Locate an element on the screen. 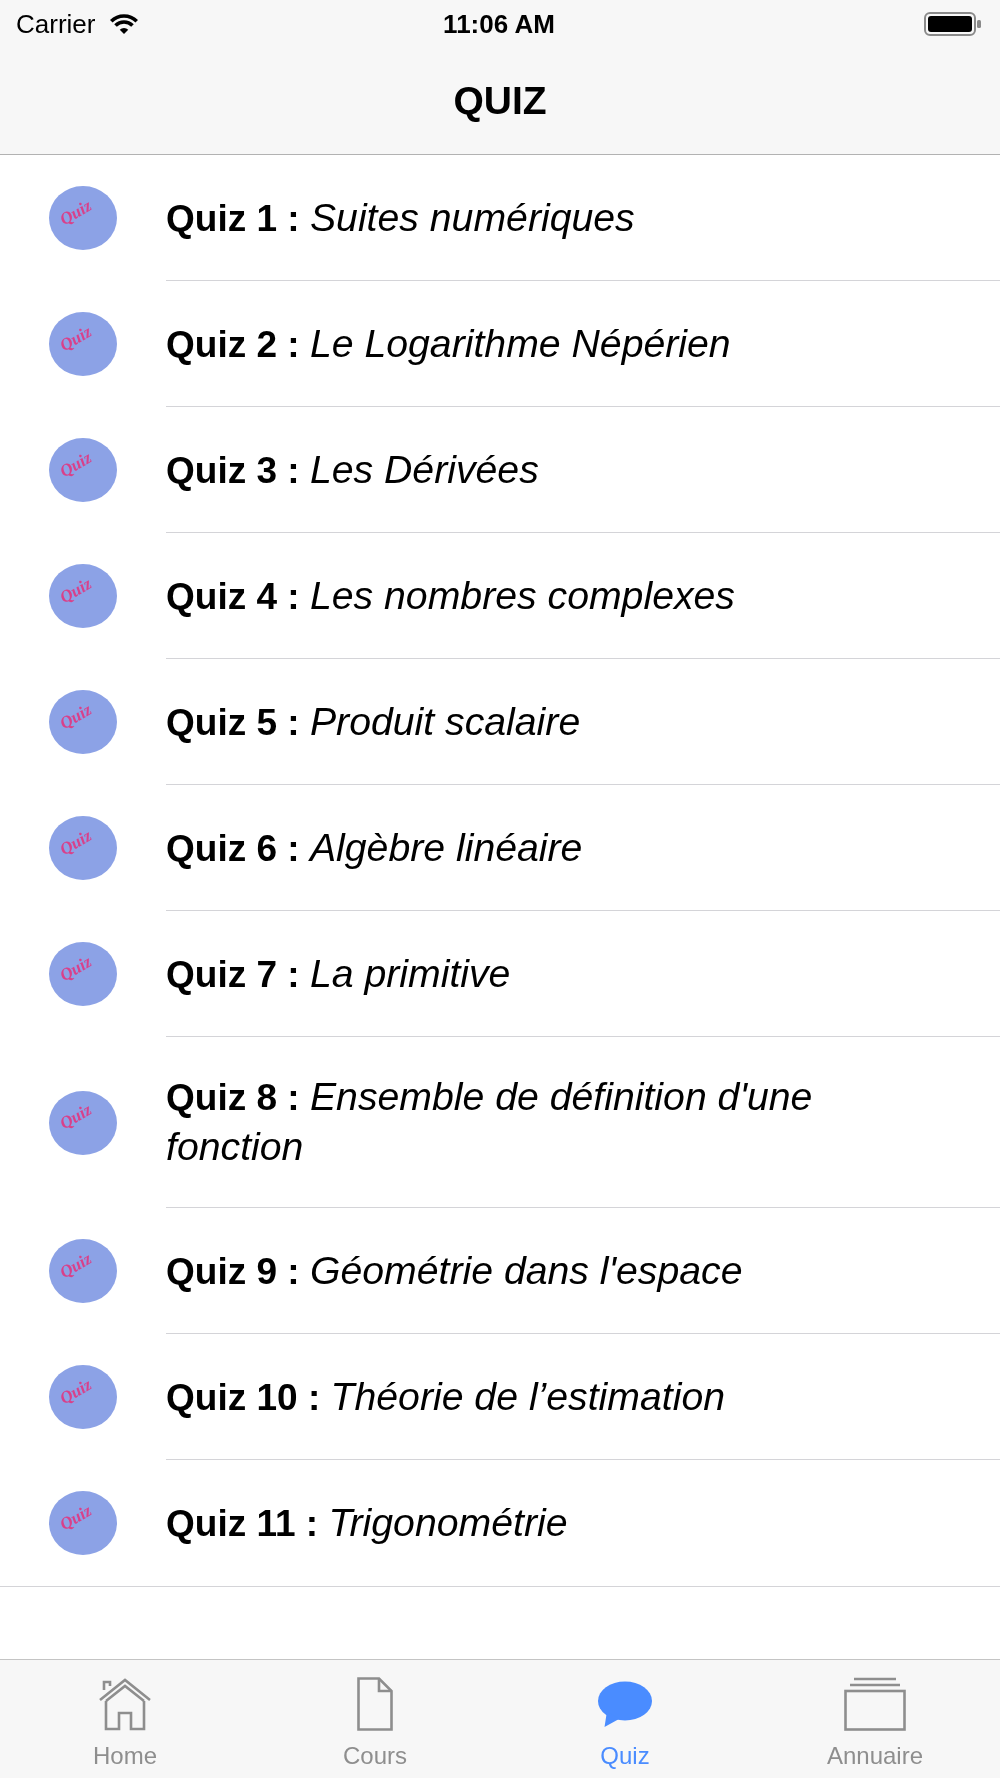 The width and height of the screenshot is (1000, 1778). quiz-title: Quiz 11 : Trigonométrie is located at coordinates (367, 1522).